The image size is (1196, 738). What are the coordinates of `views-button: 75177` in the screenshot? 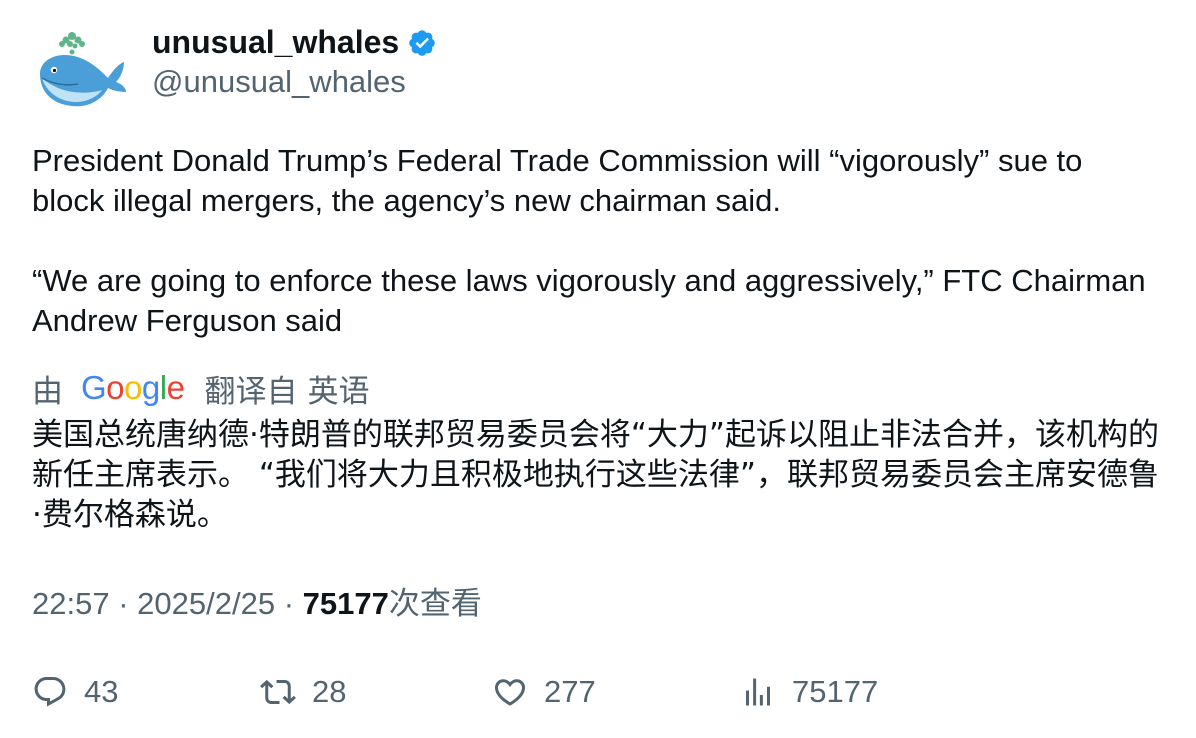 It's located at (809, 692).